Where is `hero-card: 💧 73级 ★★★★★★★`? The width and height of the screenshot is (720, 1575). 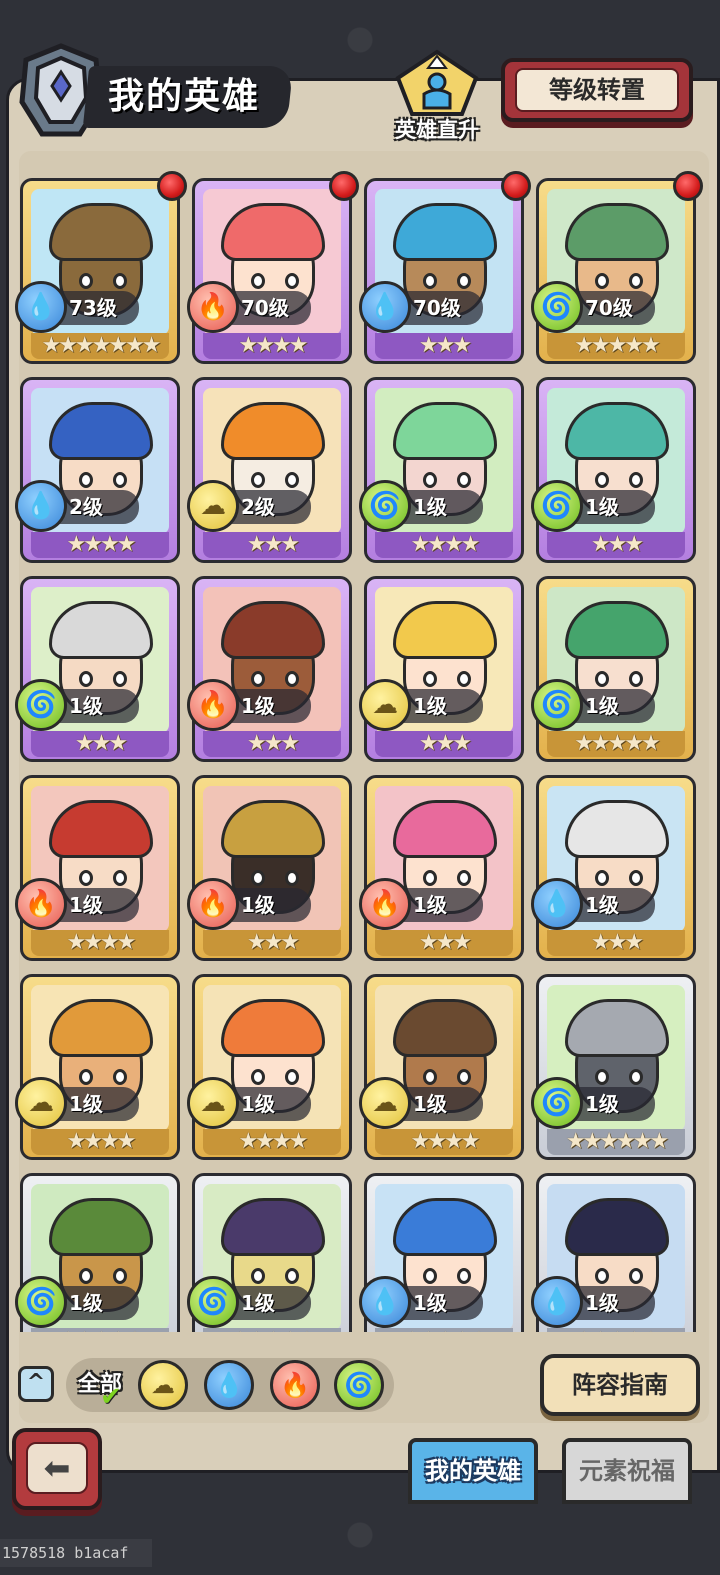 hero-card: 💧 73级 ★★★★★★★ is located at coordinates (101, 267).